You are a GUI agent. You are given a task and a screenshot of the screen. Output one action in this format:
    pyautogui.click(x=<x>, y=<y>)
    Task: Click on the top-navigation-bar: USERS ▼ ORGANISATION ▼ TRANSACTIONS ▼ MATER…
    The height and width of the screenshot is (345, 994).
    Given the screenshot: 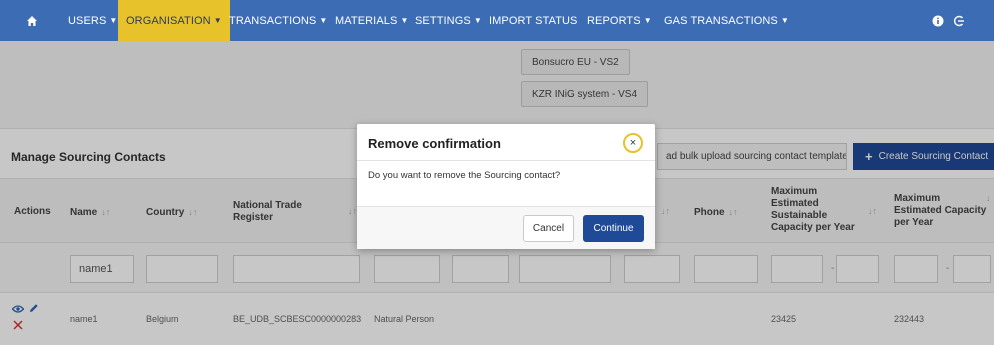 What is the action you would take?
    pyautogui.click(x=497, y=20)
    